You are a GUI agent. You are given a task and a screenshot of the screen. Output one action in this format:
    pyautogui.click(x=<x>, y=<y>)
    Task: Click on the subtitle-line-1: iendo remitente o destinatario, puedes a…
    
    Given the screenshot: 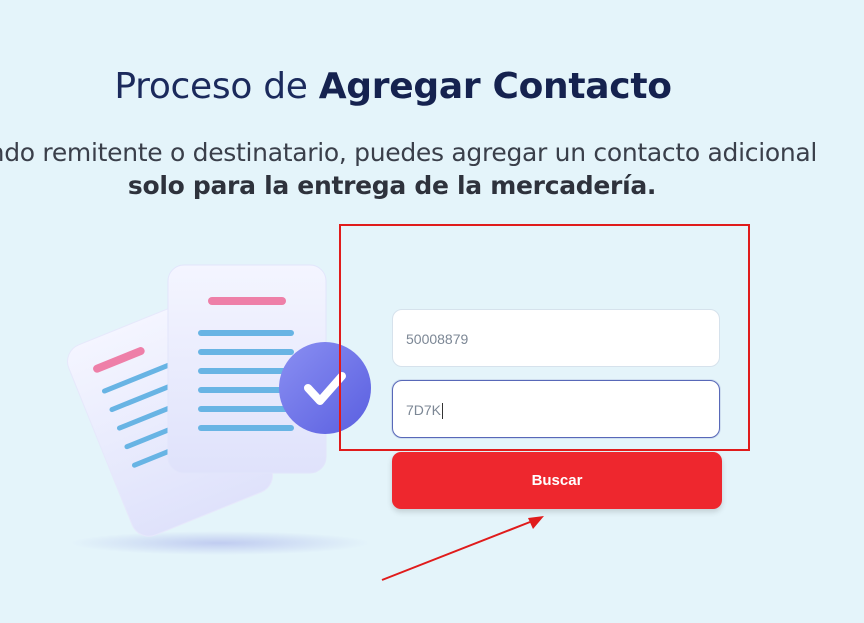 What is the action you would take?
    pyautogui.click(x=409, y=152)
    